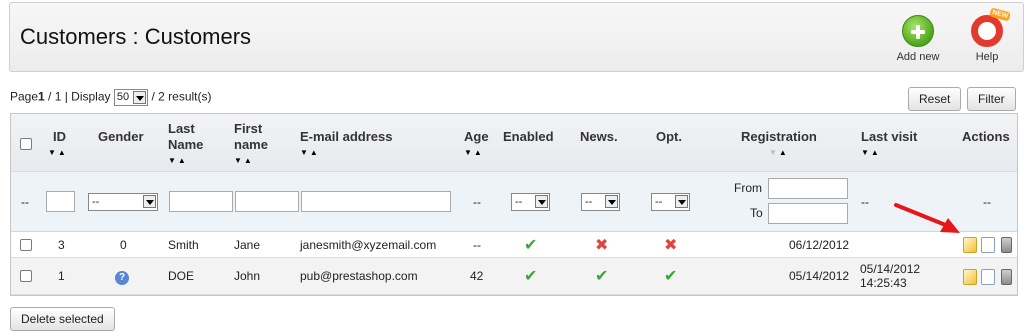 This screenshot has width=1033, height=334. I want to click on filter-actions-placeholder: --, so click(987, 202).